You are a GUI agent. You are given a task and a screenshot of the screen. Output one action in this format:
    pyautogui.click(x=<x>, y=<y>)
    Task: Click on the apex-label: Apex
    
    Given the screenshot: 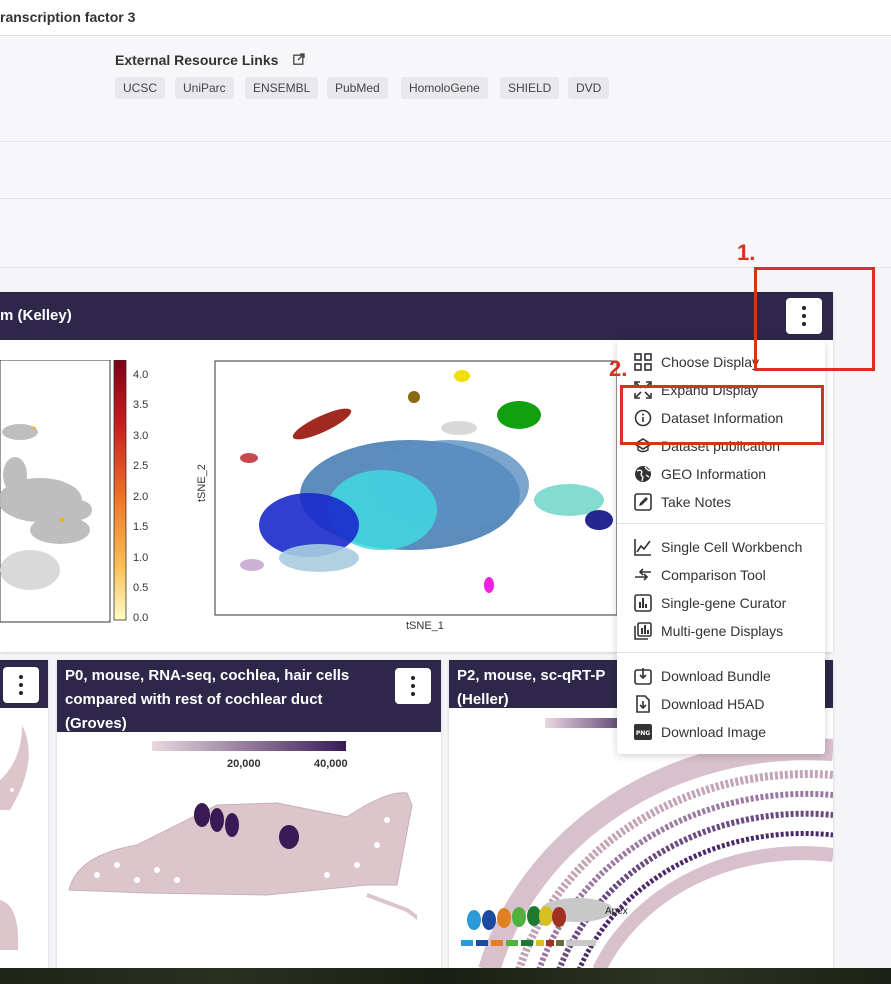 What is the action you would take?
    pyautogui.click(x=616, y=911)
    